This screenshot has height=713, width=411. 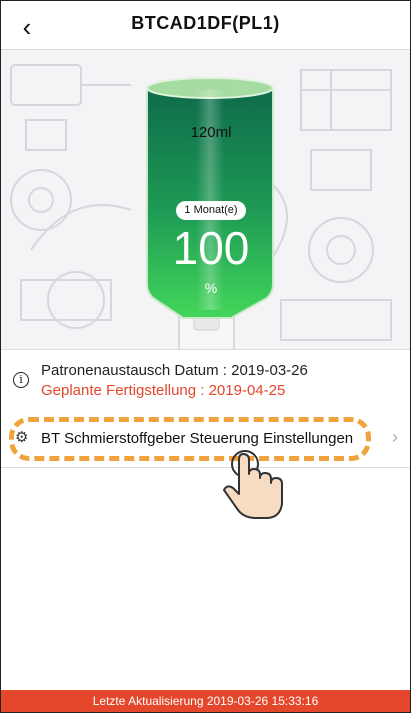 I want to click on level-value: 100, so click(x=211, y=248).